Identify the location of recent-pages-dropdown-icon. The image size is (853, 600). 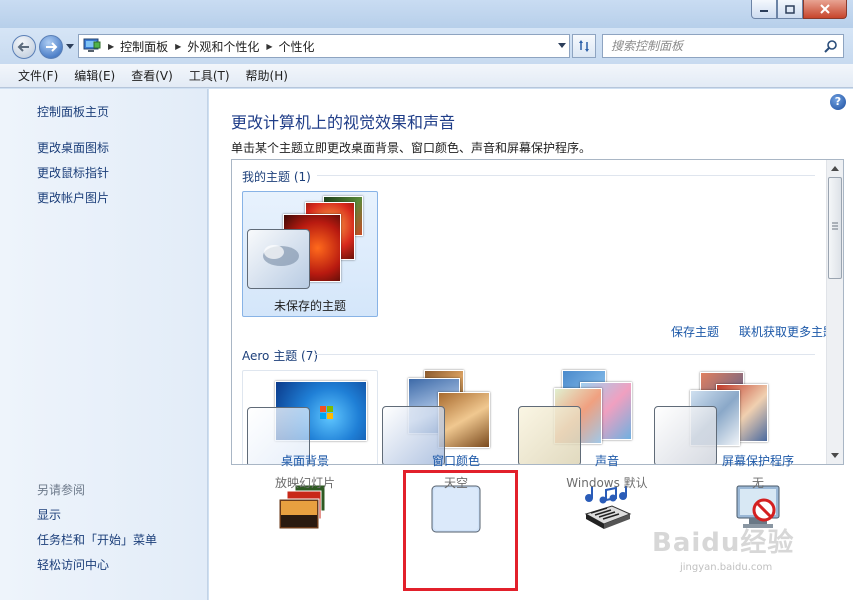
(70, 46).